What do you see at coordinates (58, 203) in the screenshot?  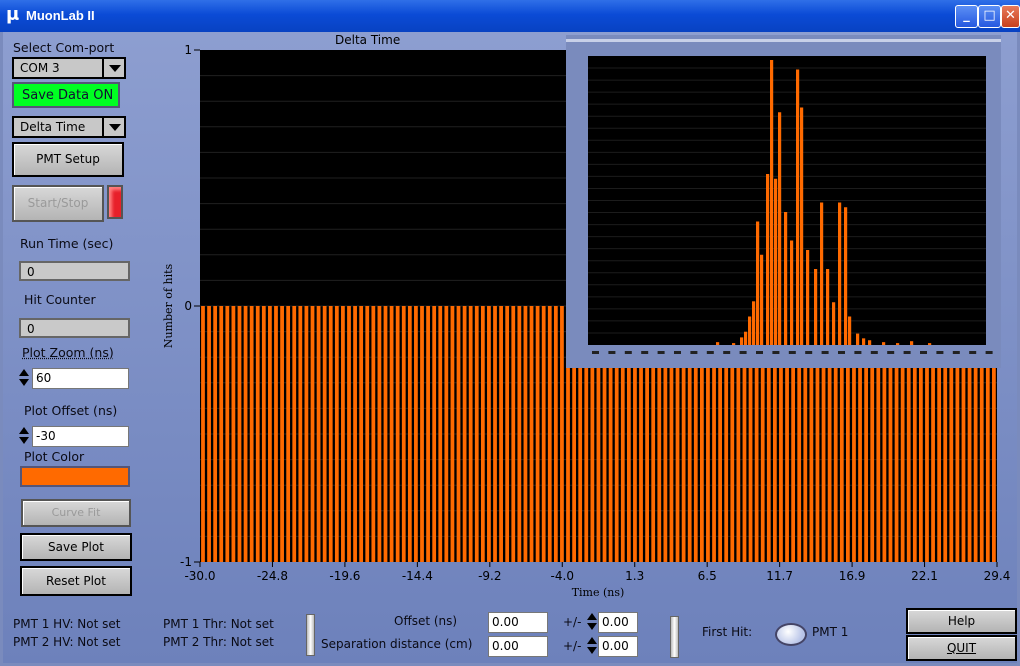 I see `start-stop-button: Start/Stop` at bounding box center [58, 203].